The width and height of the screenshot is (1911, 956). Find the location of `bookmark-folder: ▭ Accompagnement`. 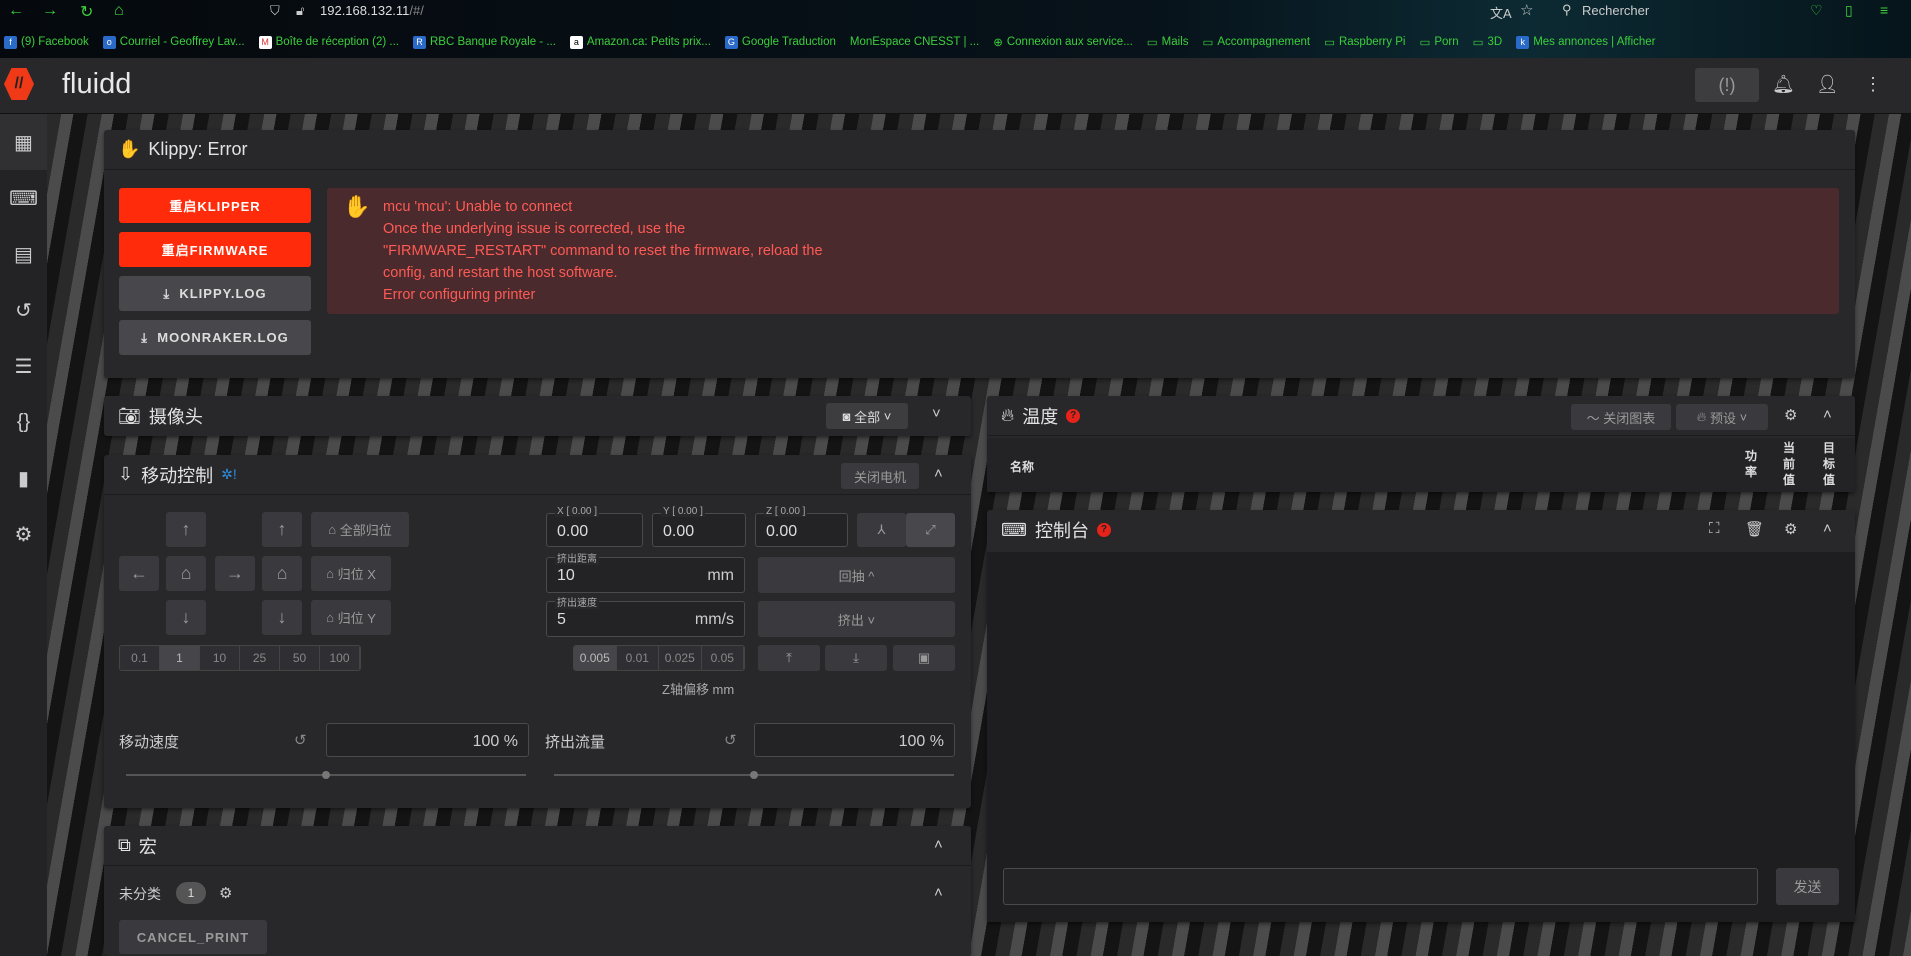

bookmark-folder: ▭ Accompagnement is located at coordinates (1257, 42).